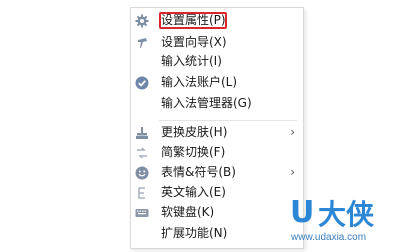 Image resolution: width=393 pixels, height=252 pixels. What do you see at coordinates (191, 61) in the screenshot?
I see `menu-item-label: 输入统计(I)` at bounding box center [191, 61].